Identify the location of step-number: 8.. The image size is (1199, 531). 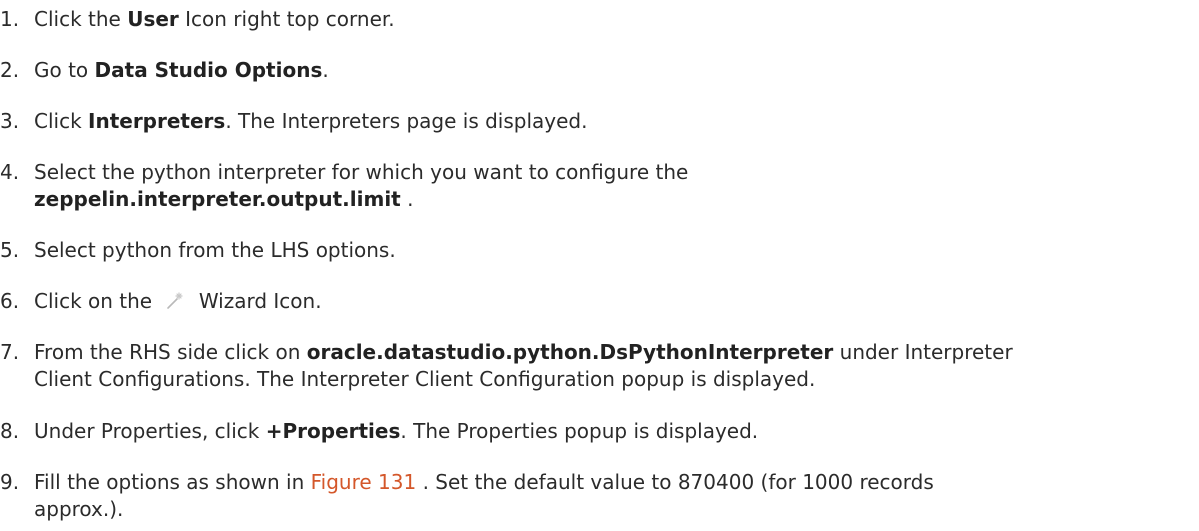
(10, 431).